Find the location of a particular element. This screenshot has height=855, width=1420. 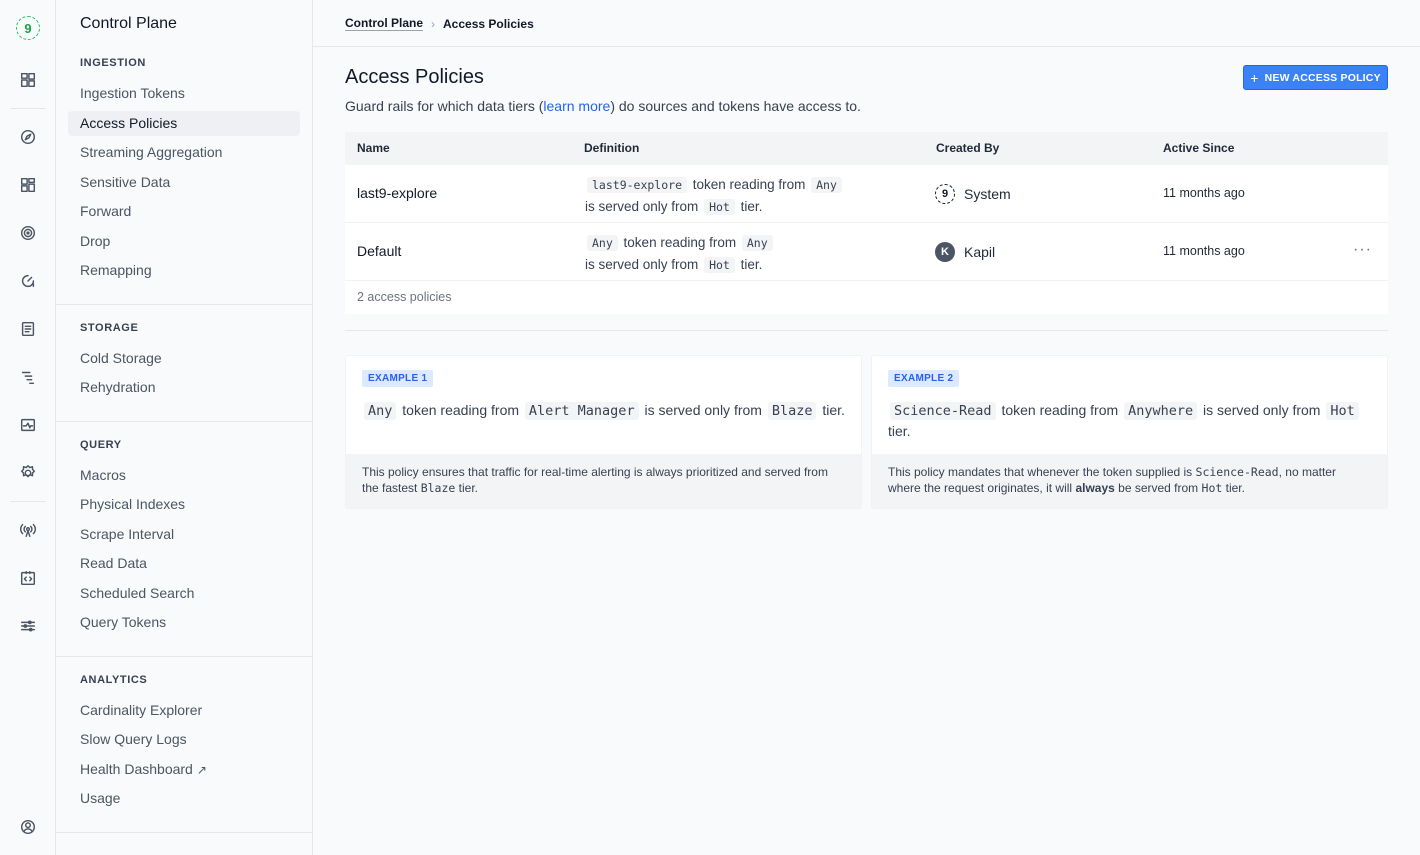

breadcrumb-current: Access Policies is located at coordinates (488, 23).